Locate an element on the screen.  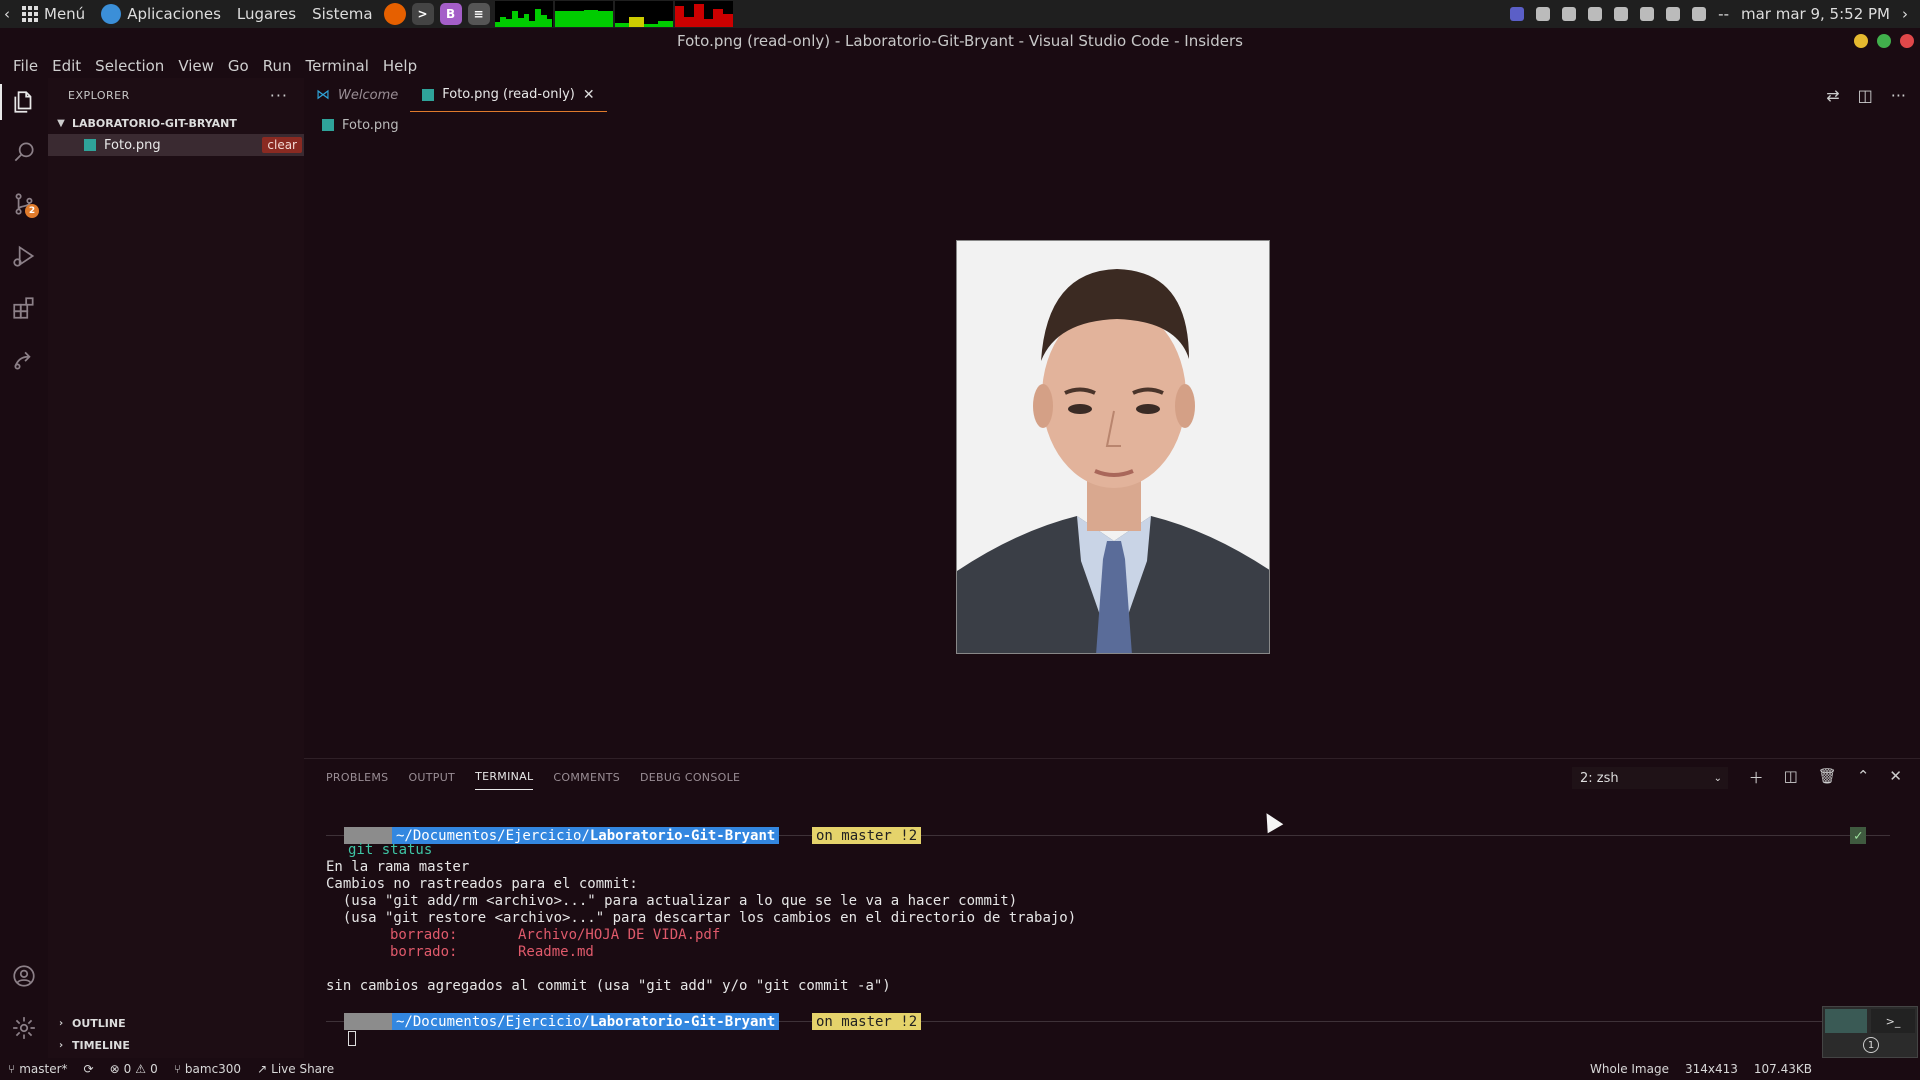
sync-status: ⟳ is located at coordinates (89, 1069).